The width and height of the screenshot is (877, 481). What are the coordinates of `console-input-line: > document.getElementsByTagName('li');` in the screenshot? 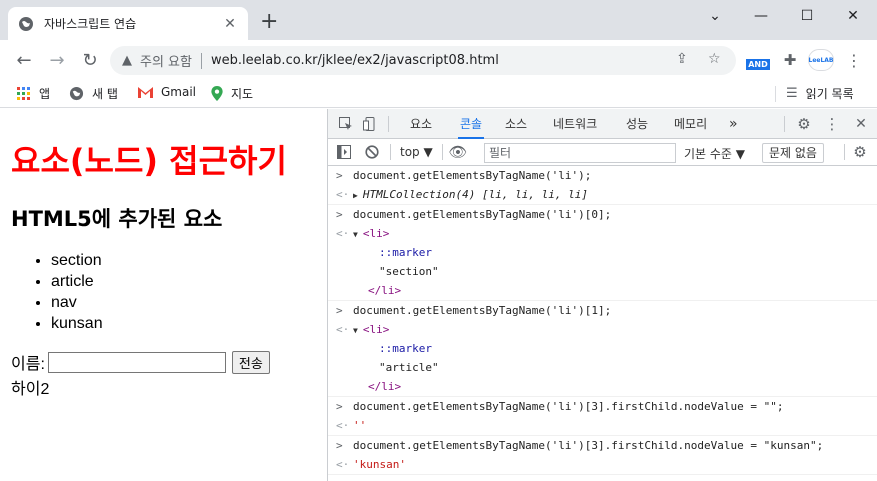 It's located at (602, 175).